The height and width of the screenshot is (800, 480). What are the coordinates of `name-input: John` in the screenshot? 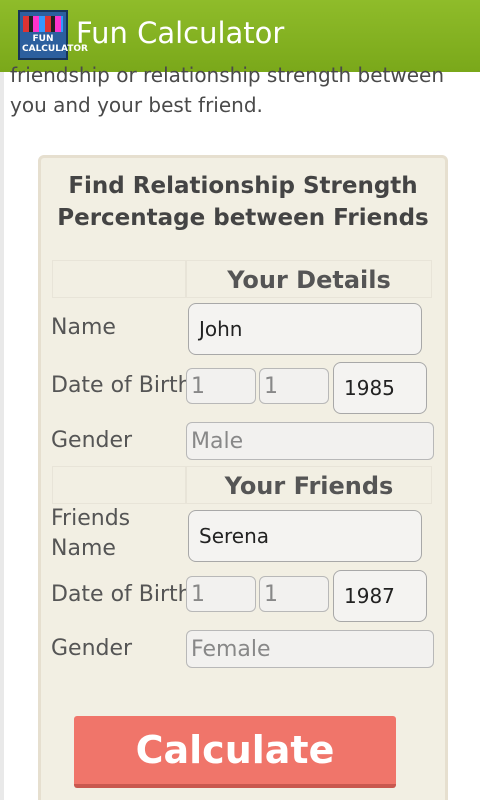 It's located at (305, 329).